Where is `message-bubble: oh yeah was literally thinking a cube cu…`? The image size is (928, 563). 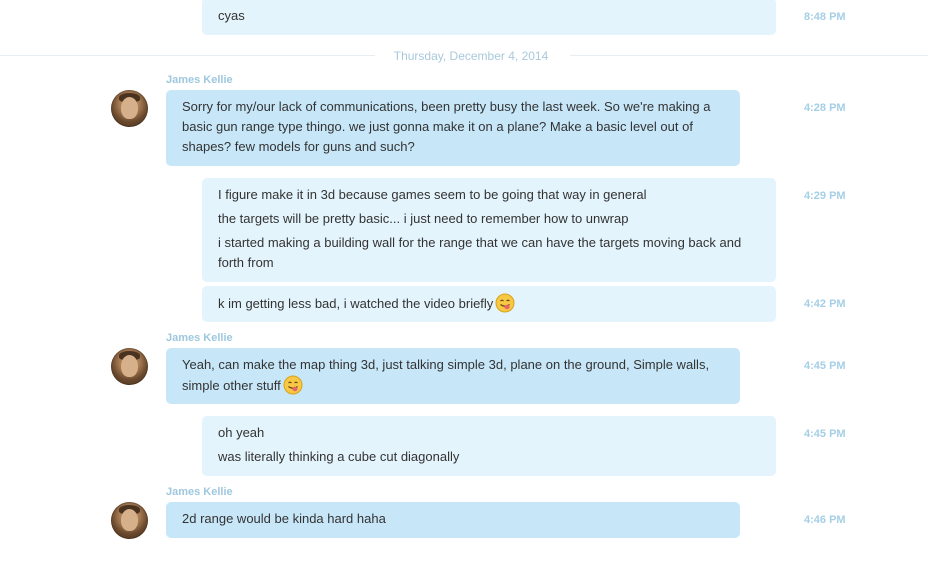
message-bubble: oh yeah was literally thinking a cube cu… is located at coordinates (489, 446).